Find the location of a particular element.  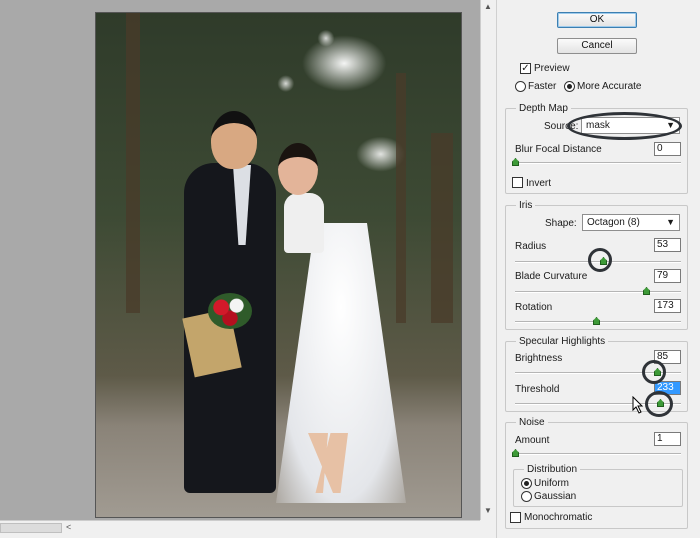

more-accurate-label: More Accurate is located at coordinates (609, 86).